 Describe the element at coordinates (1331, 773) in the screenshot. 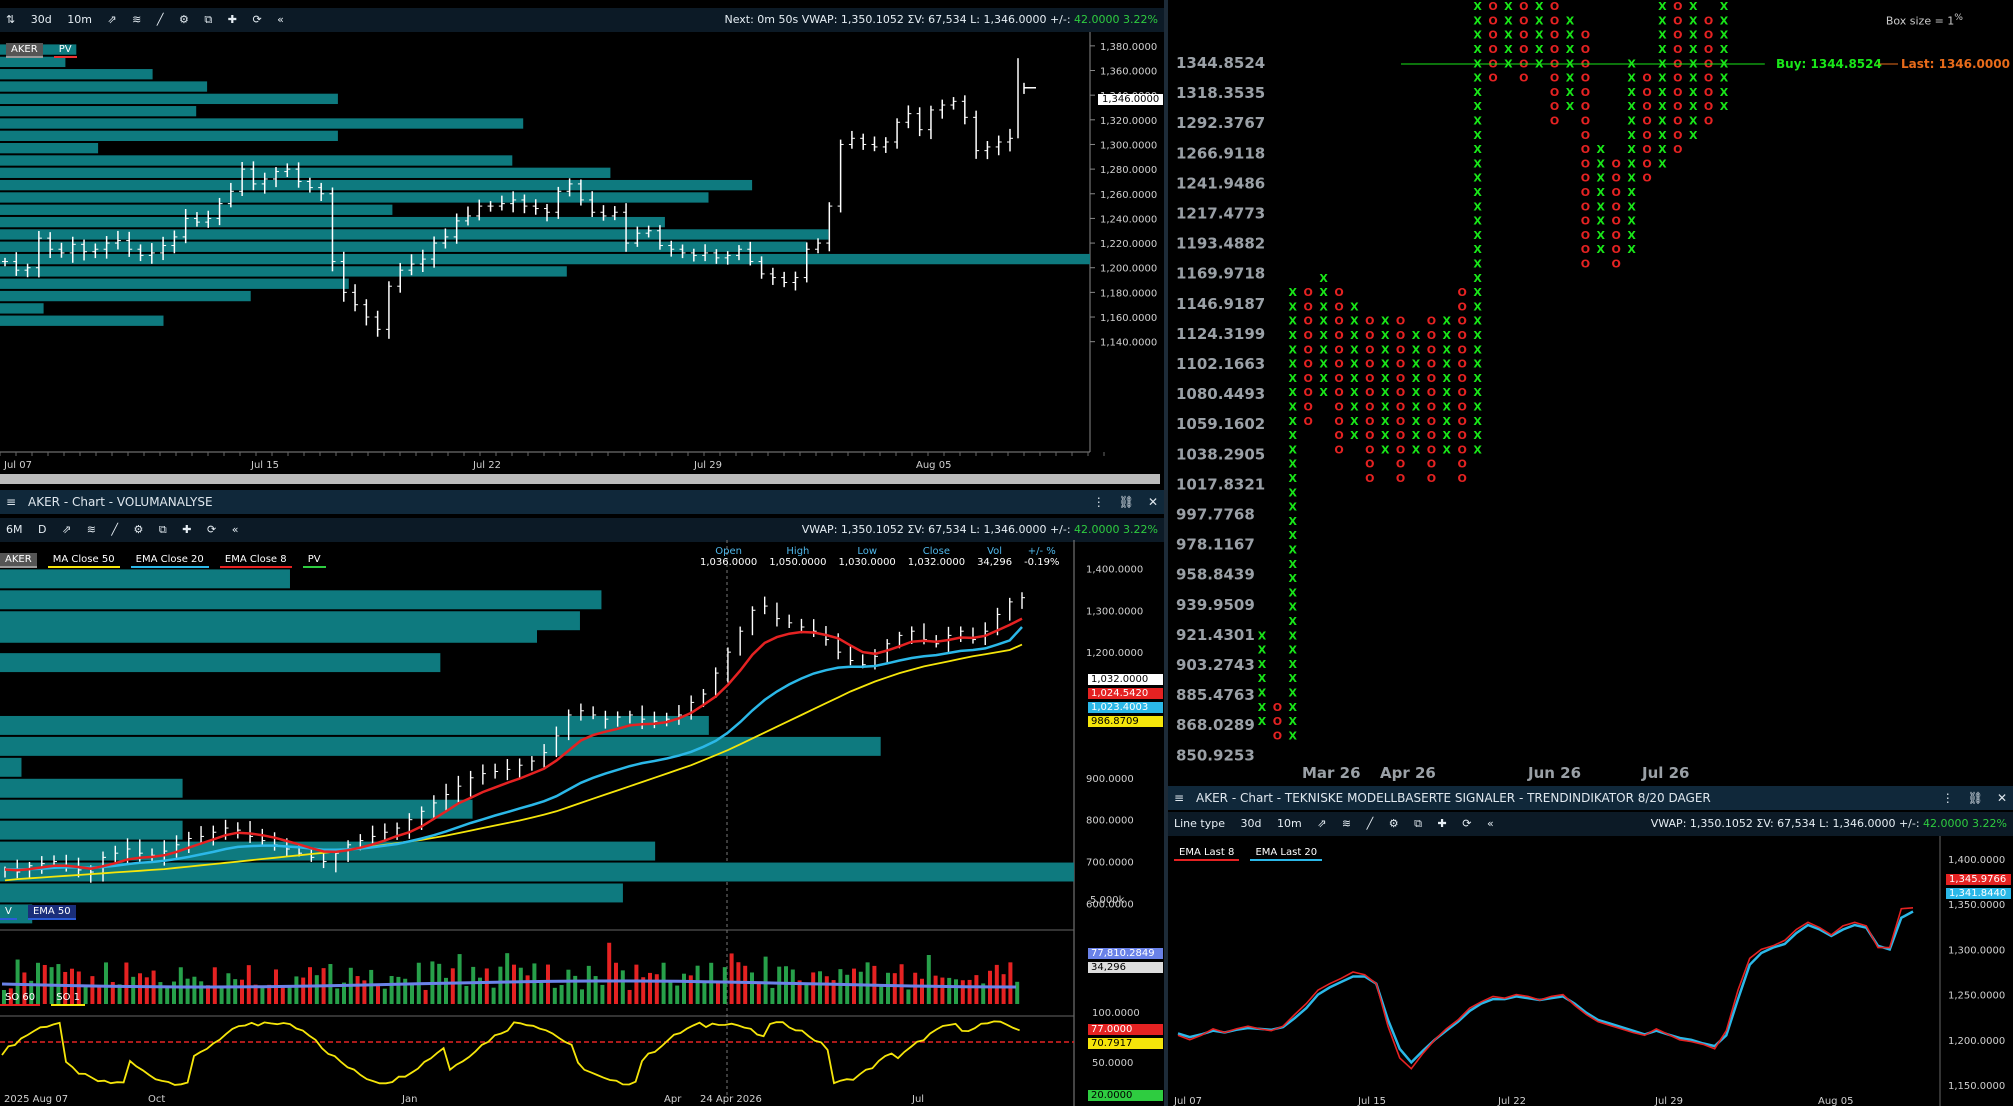

I see `x-tick-label: Mar 26` at that location.